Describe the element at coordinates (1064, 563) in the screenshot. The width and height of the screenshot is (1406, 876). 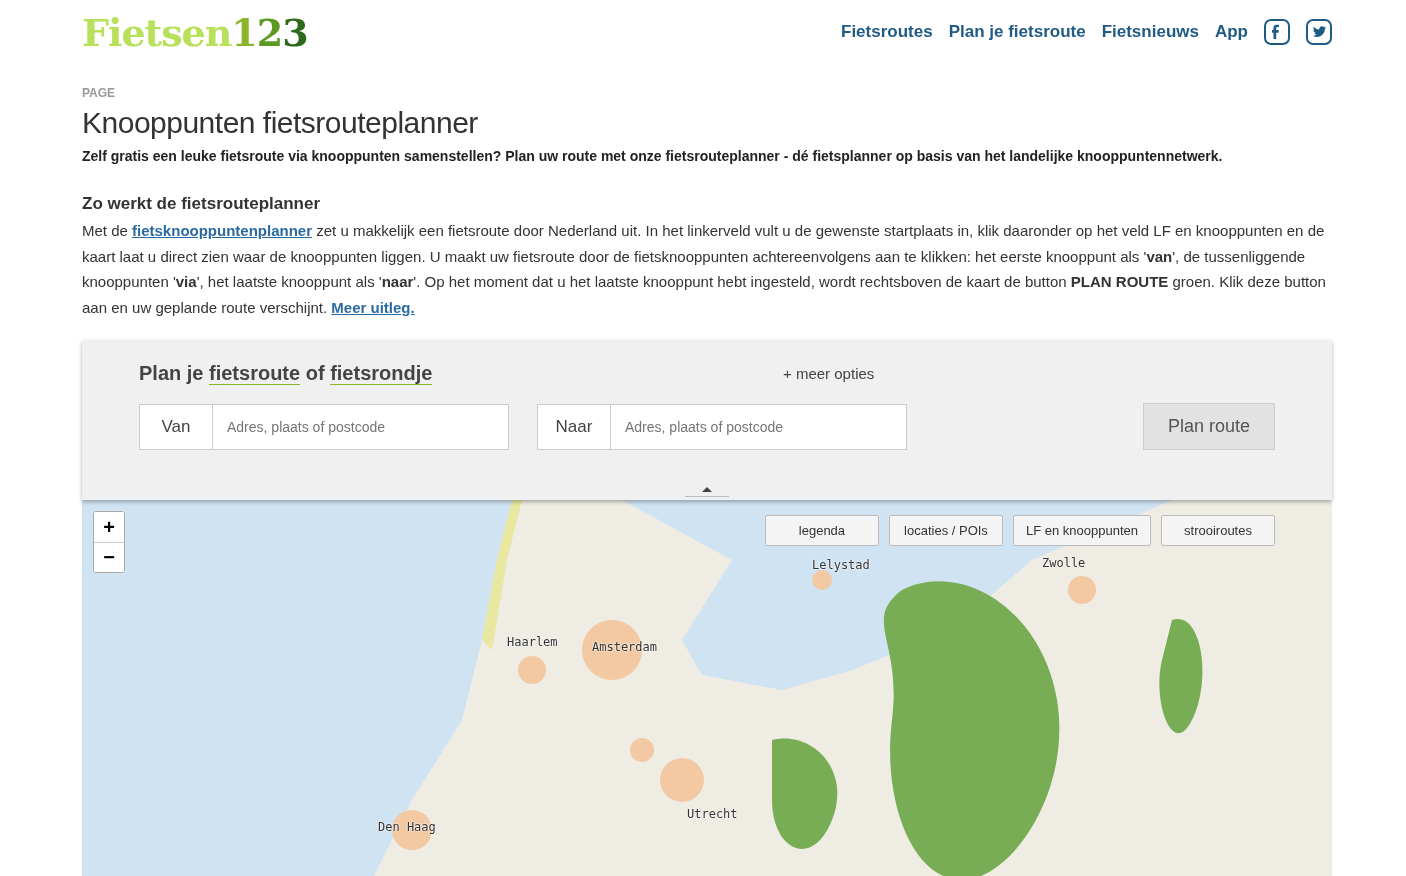
I see `place-label: Zwolle` at that location.